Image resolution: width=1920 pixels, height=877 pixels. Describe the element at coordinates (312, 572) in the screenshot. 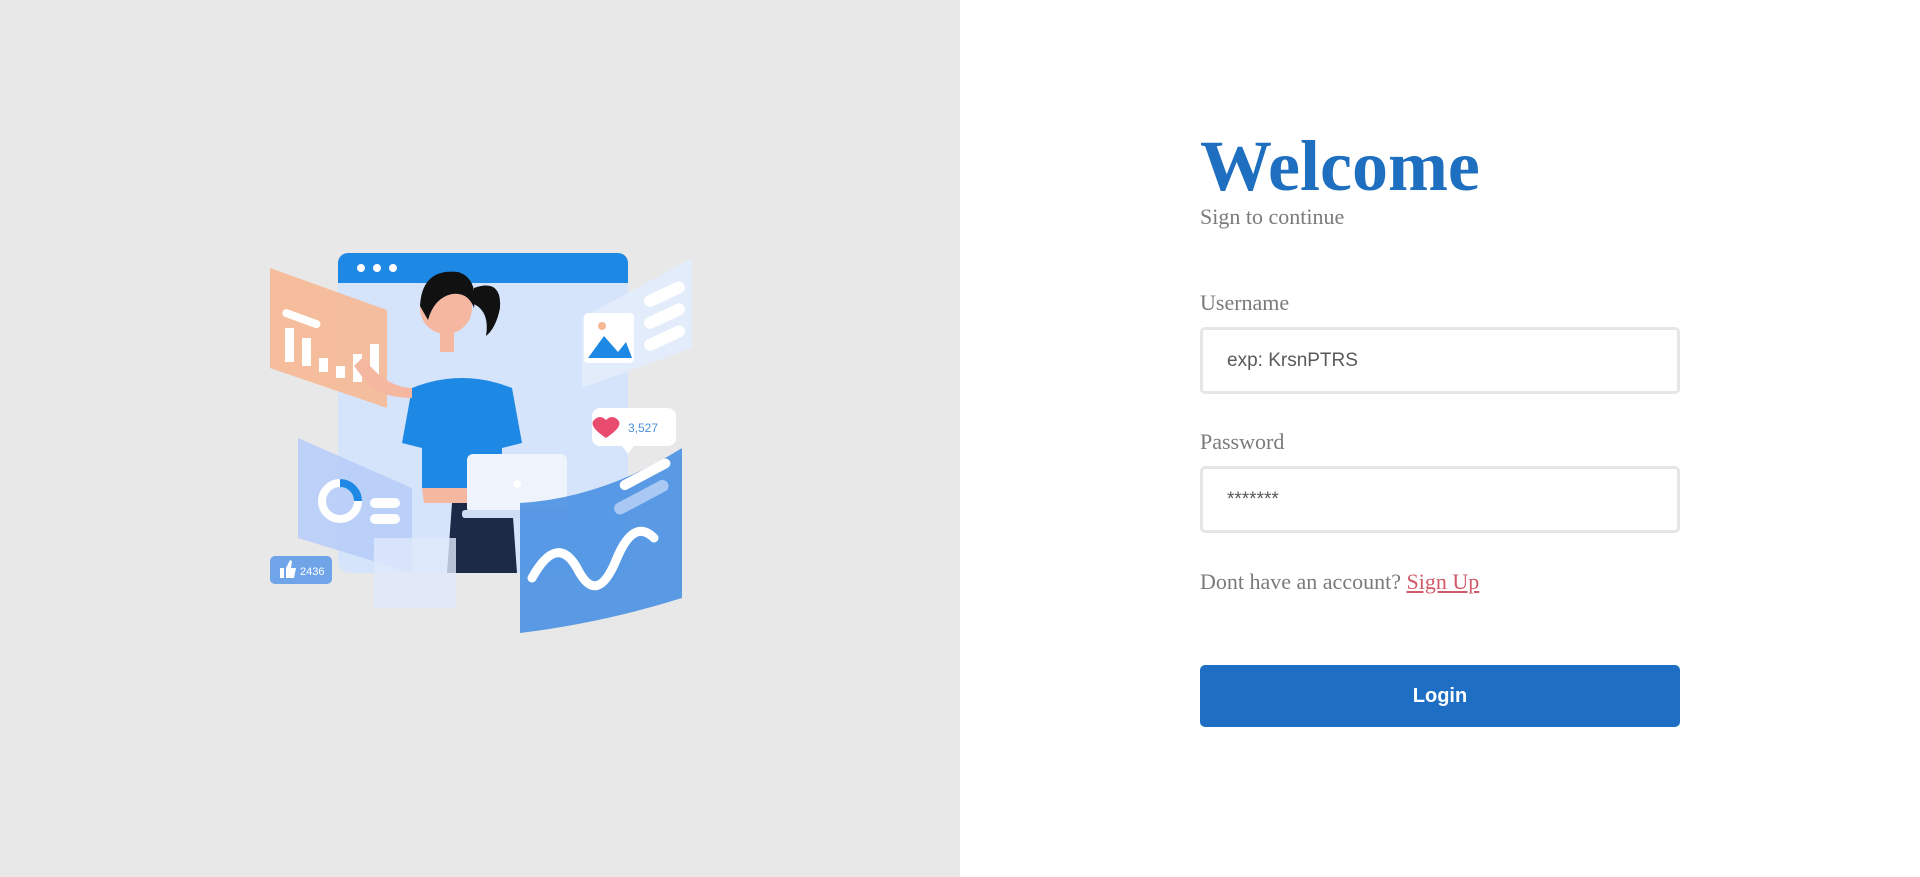

I see `svg-text: 2436` at that location.